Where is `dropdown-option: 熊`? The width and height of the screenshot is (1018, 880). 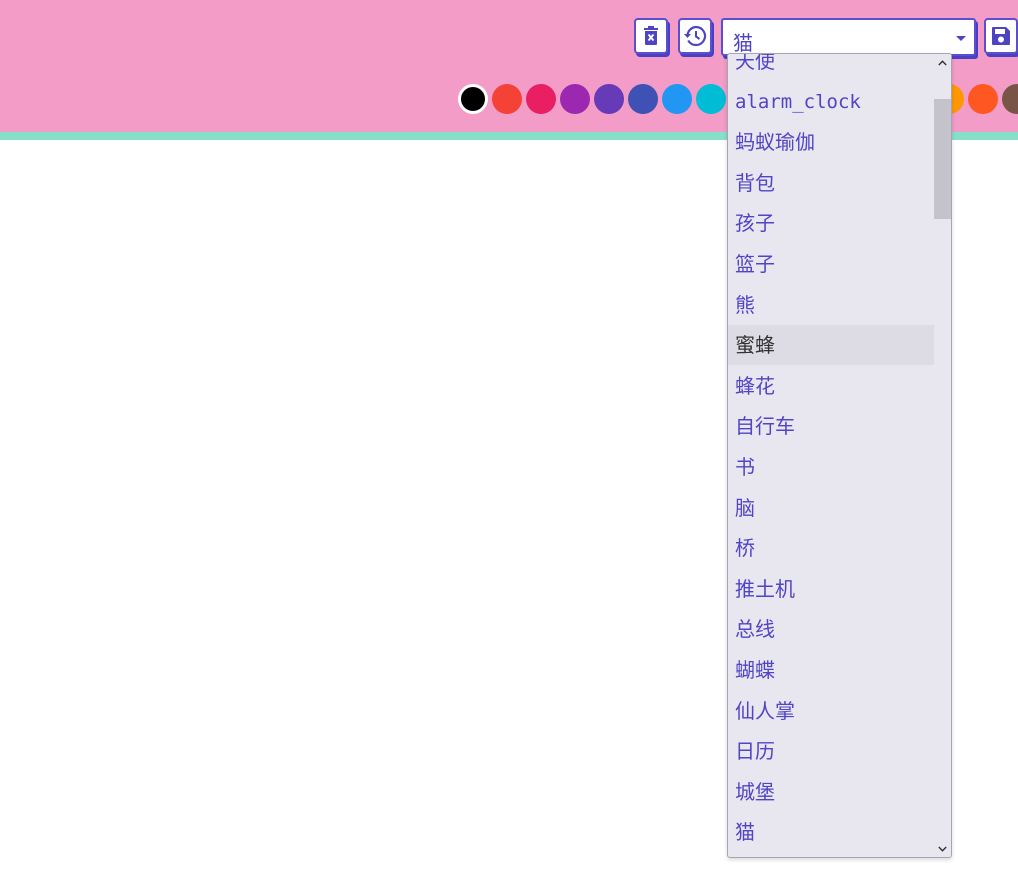
dropdown-option: 熊 is located at coordinates (831, 305).